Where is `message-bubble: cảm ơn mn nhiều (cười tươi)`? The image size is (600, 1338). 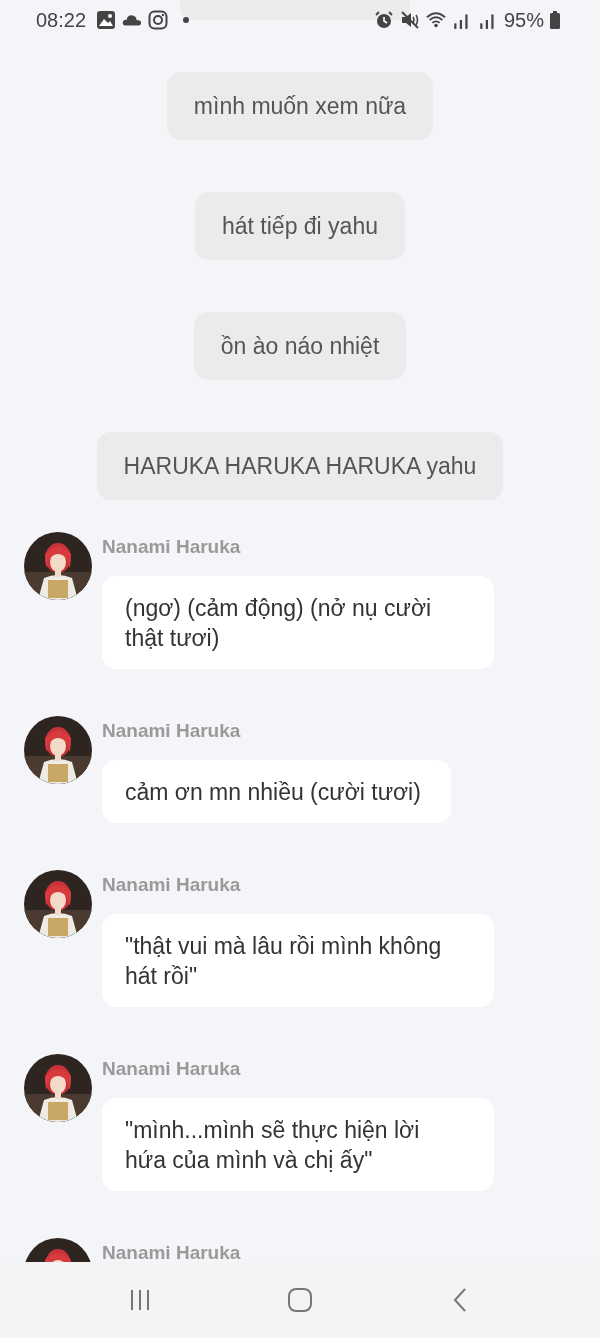 message-bubble: cảm ơn mn nhiều (cười tươi) is located at coordinates (276, 791).